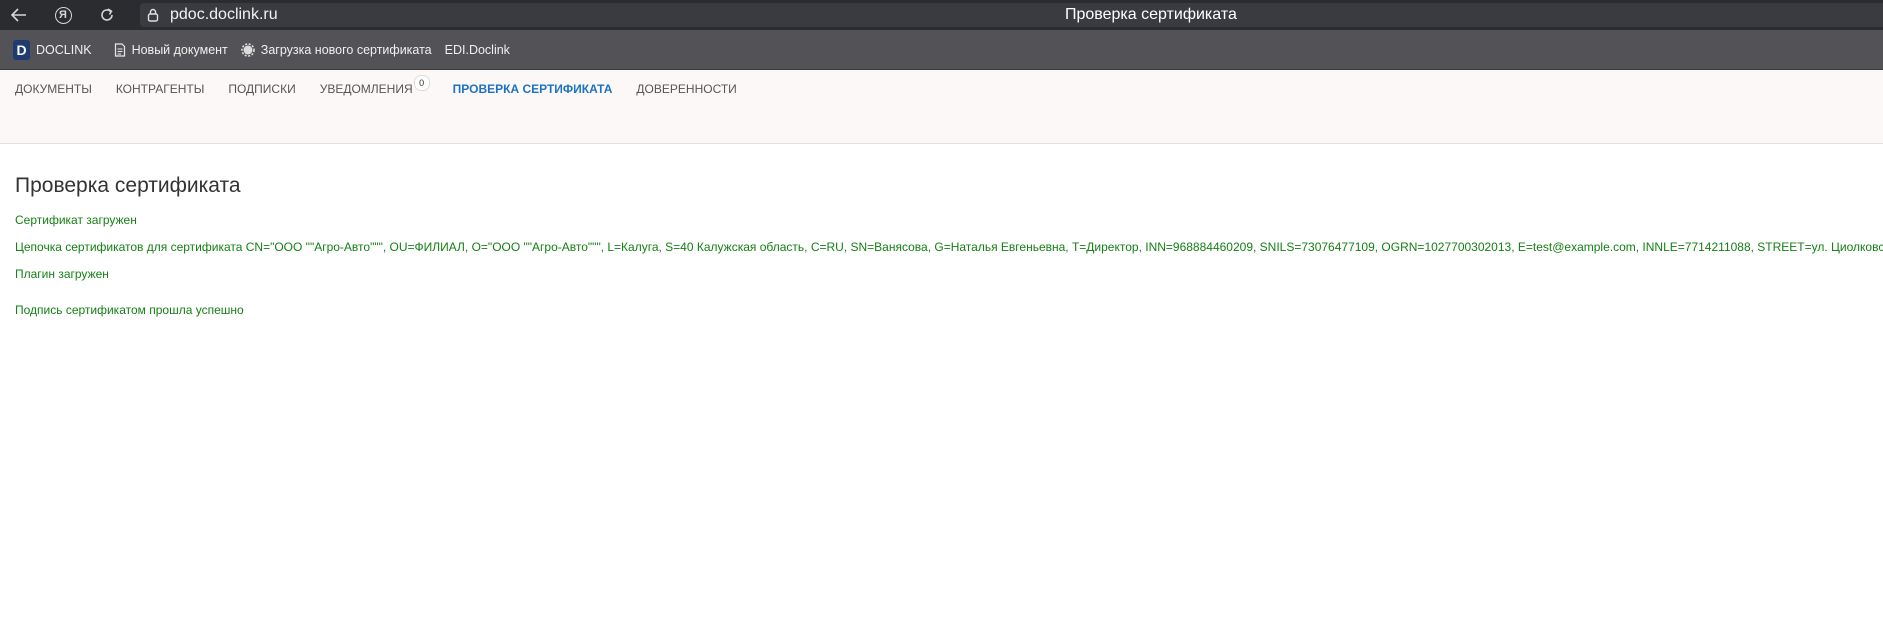 This screenshot has width=1883, height=641. Describe the element at coordinates (533, 89) in the screenshot. I see `nav-check-certificate: ПРОВЕРКА СЕРТИФИКАТА` at that location.